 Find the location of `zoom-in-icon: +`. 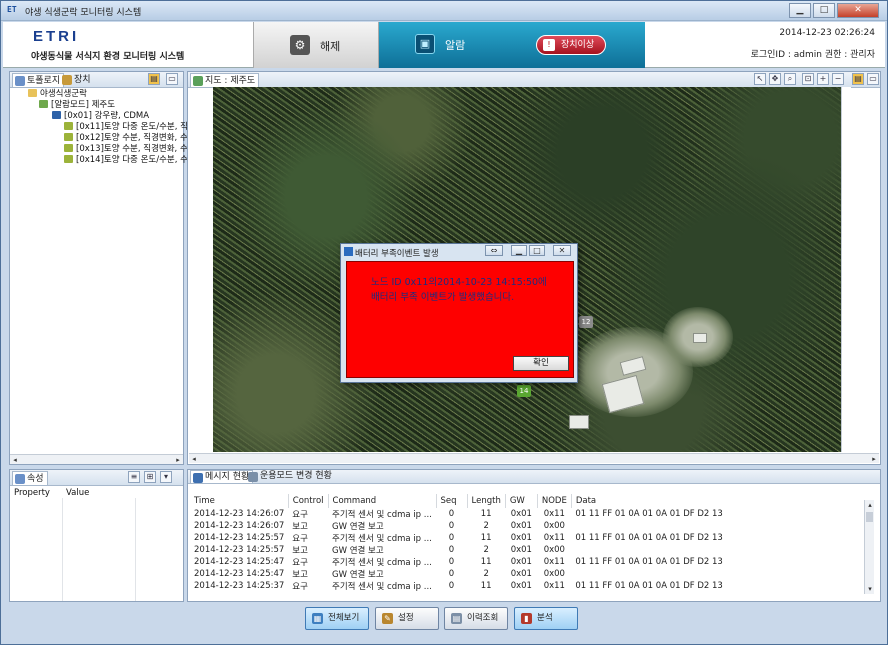

zoom-in-icon: + is located at coordinates (823, 79).